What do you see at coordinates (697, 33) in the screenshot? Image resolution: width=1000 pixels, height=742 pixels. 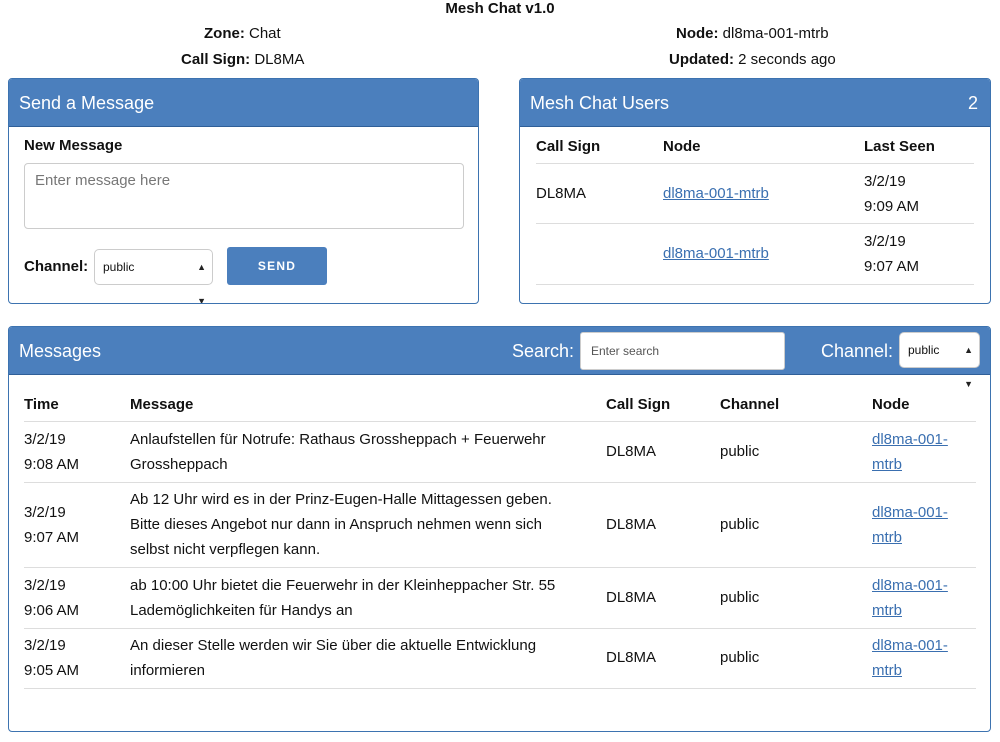 I see `node-label: Node:` at bounding box center [697, 33].